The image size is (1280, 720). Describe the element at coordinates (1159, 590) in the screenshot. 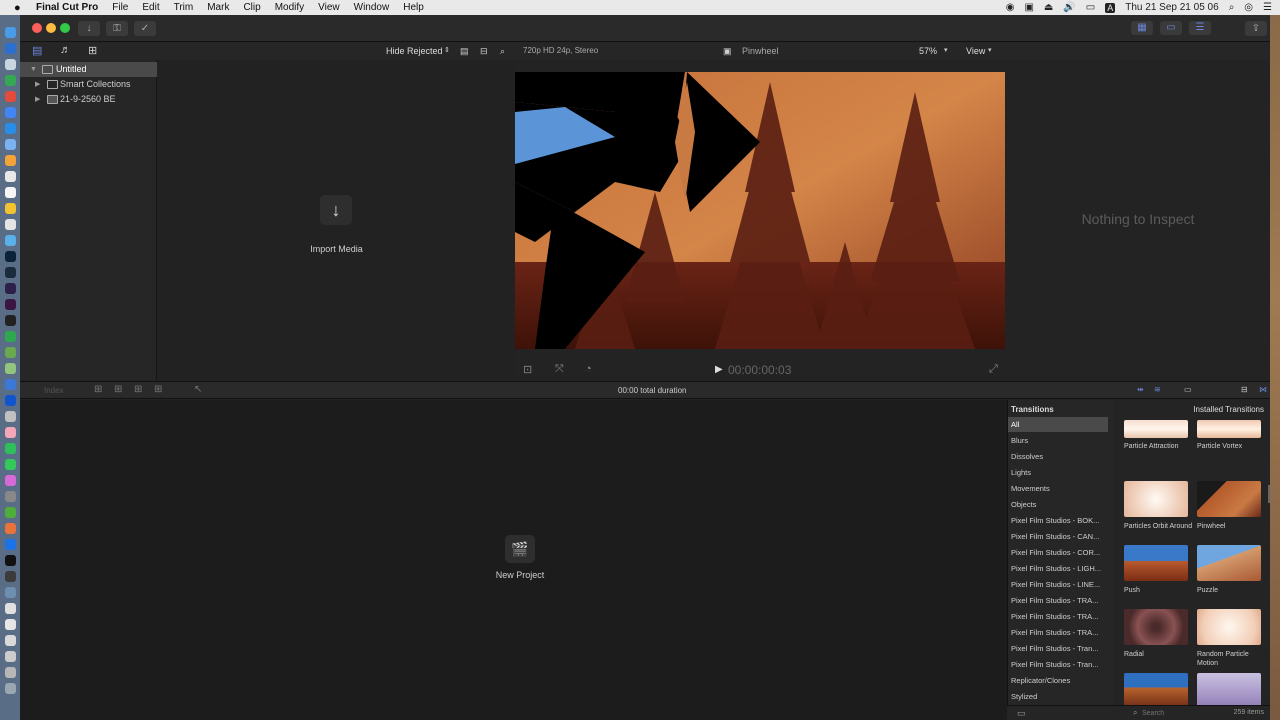

I see `transition-label: Push` at that location.